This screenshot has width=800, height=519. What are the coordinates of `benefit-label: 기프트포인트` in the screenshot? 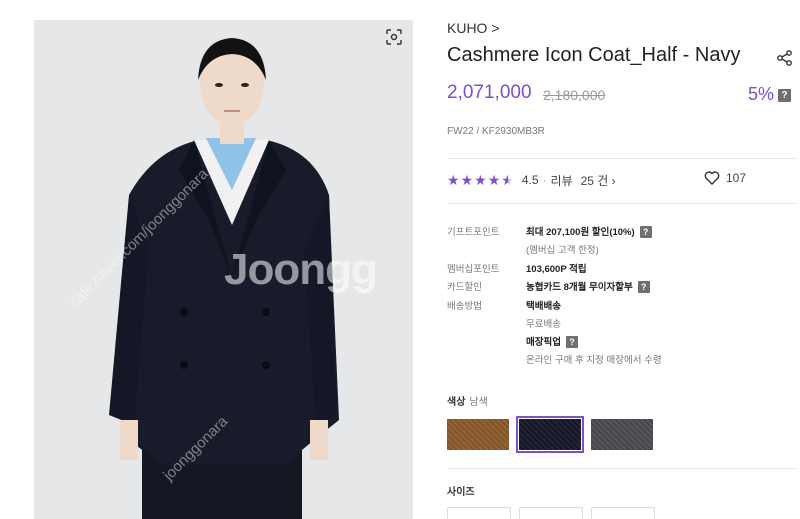 It's located at (473, 232).